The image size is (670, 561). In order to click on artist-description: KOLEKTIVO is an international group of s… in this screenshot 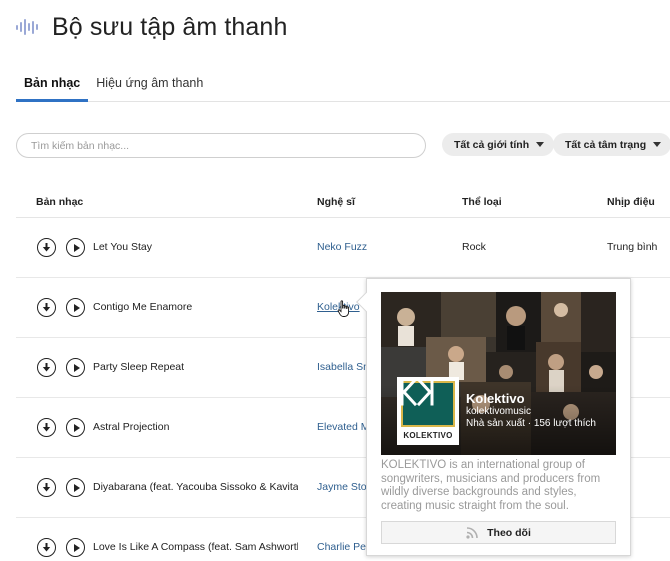, I will do `click(491, 485)`.